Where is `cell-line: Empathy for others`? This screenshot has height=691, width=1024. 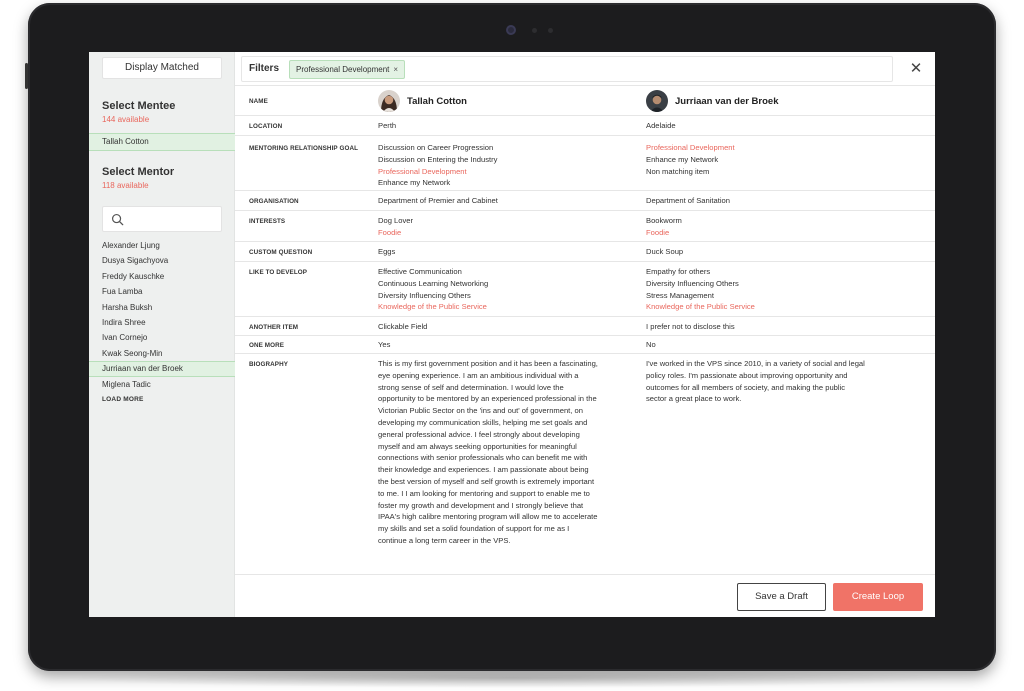 cell-line: Empathy for others is located at coordinates (678, 271).